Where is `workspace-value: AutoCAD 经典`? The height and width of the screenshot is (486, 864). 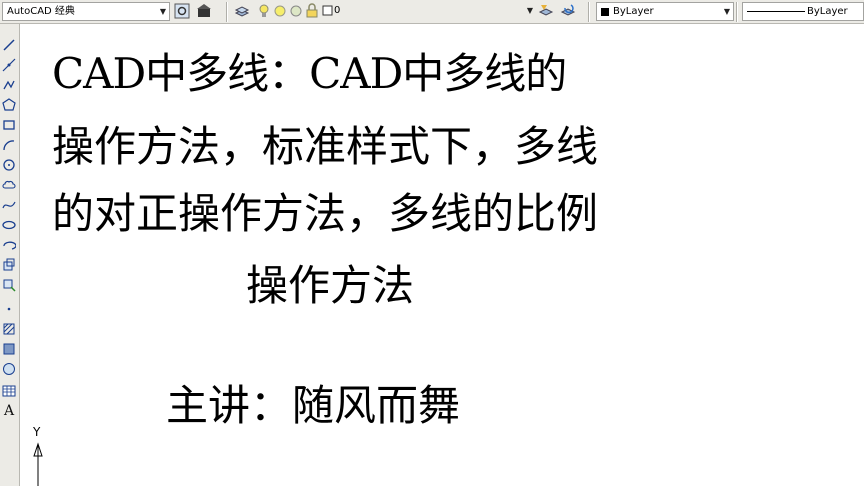
workspace-value: AutoCAD 经典 is located at coordinates (41, 11).